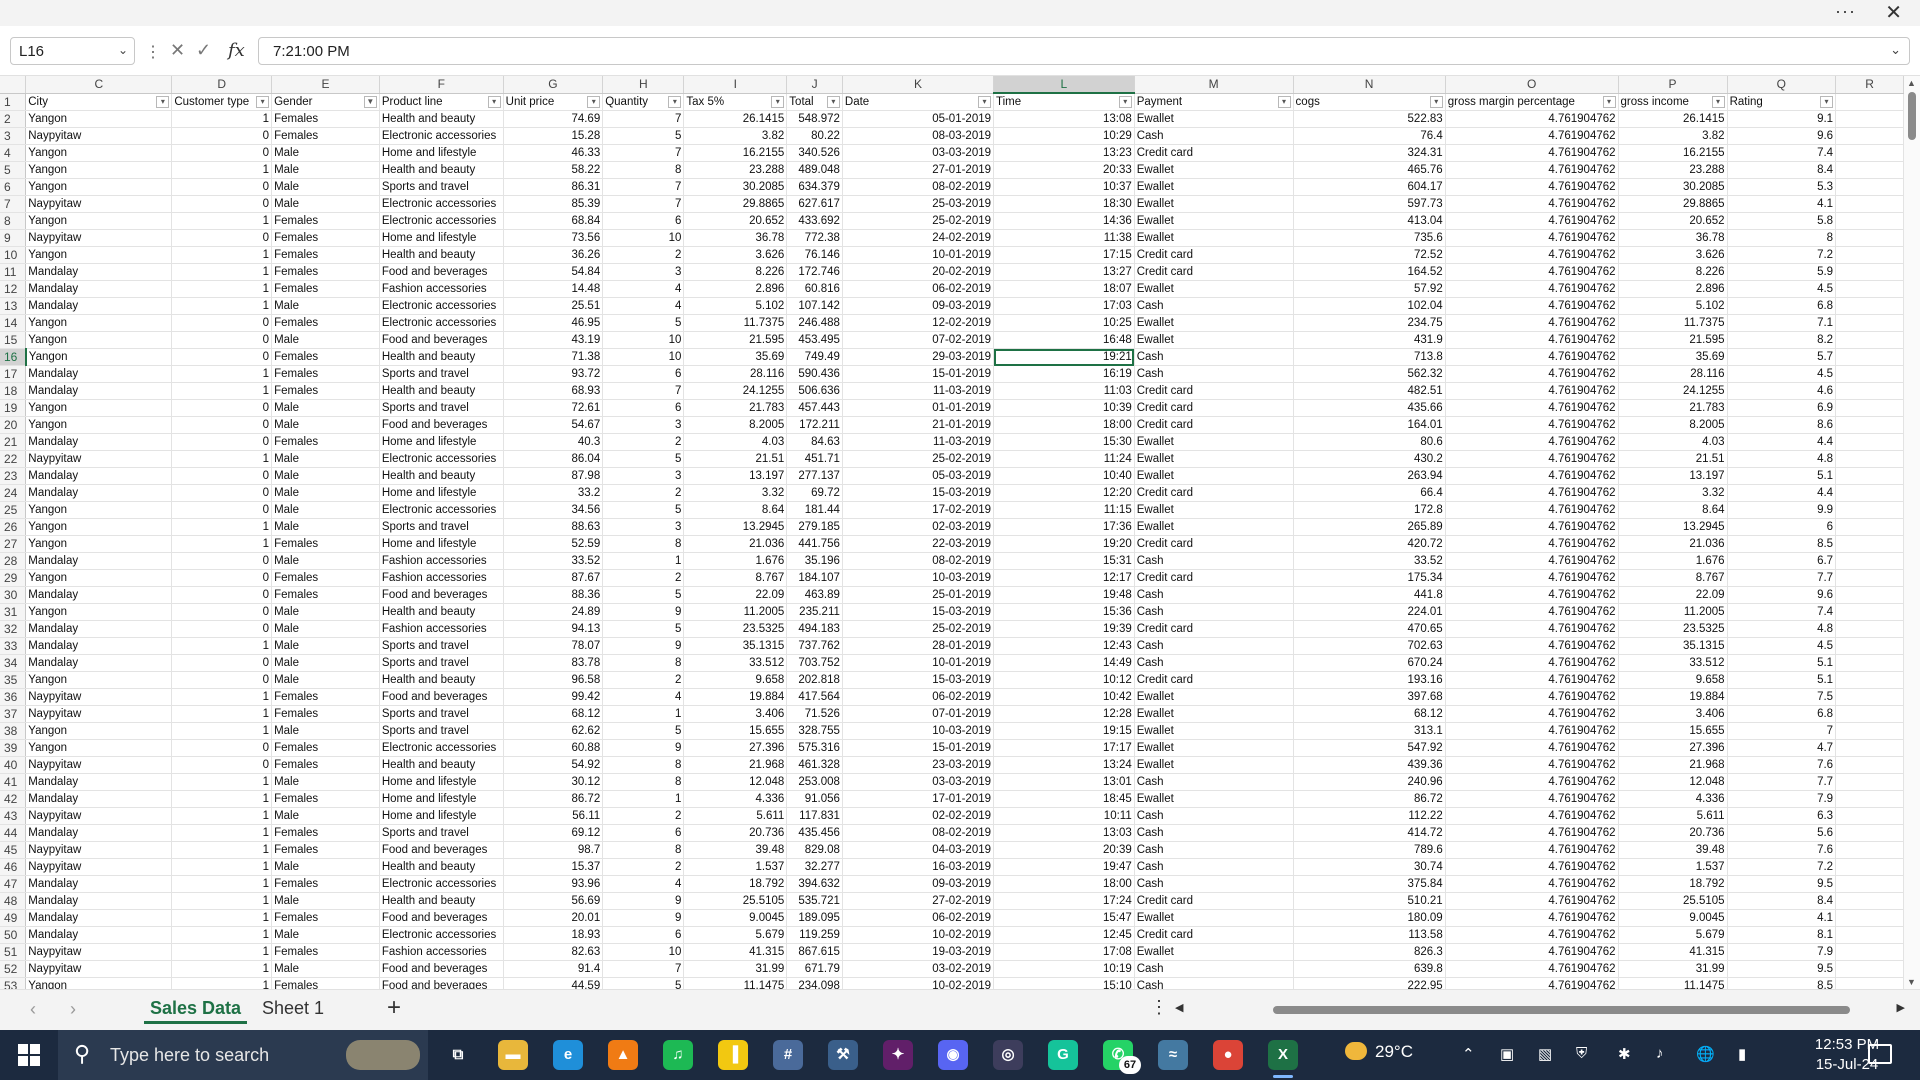  I want to click on cell: 21.595, so click(735, 340).